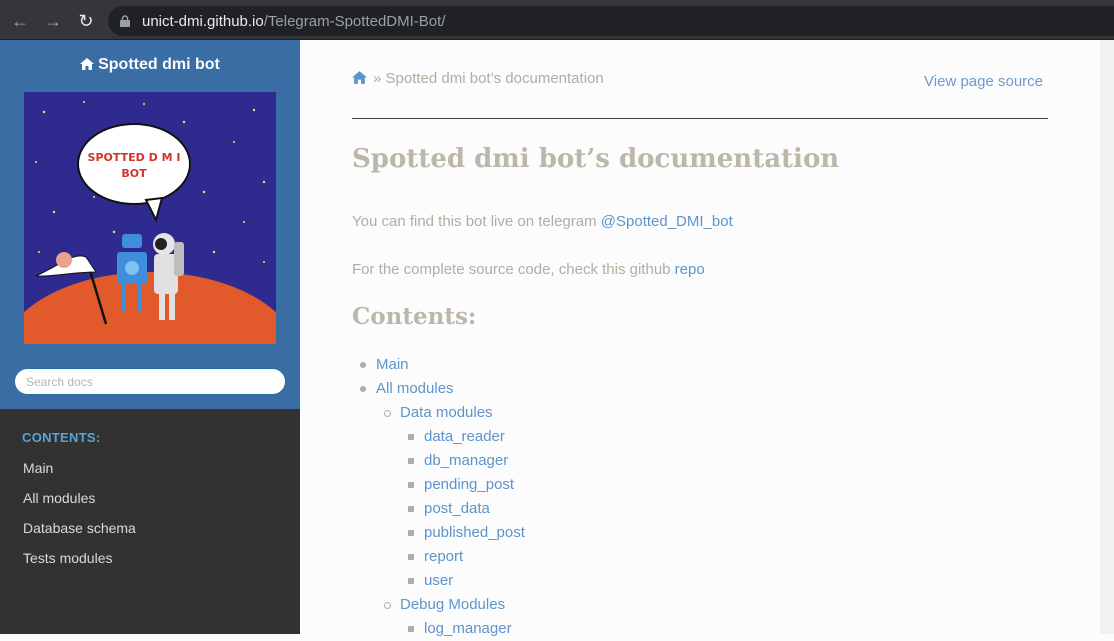 The width and height of the screenshot is (1114, 641). Describe the element at coordinates (87, 64) in the screenshot. I see `home-icon` at that location.